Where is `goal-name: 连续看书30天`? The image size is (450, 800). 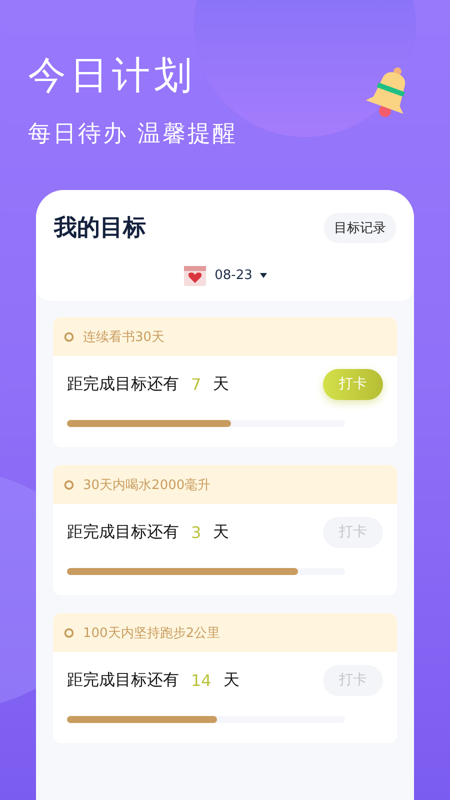
goal-name: 连续看书30天 is located at coordinates (124, 337).